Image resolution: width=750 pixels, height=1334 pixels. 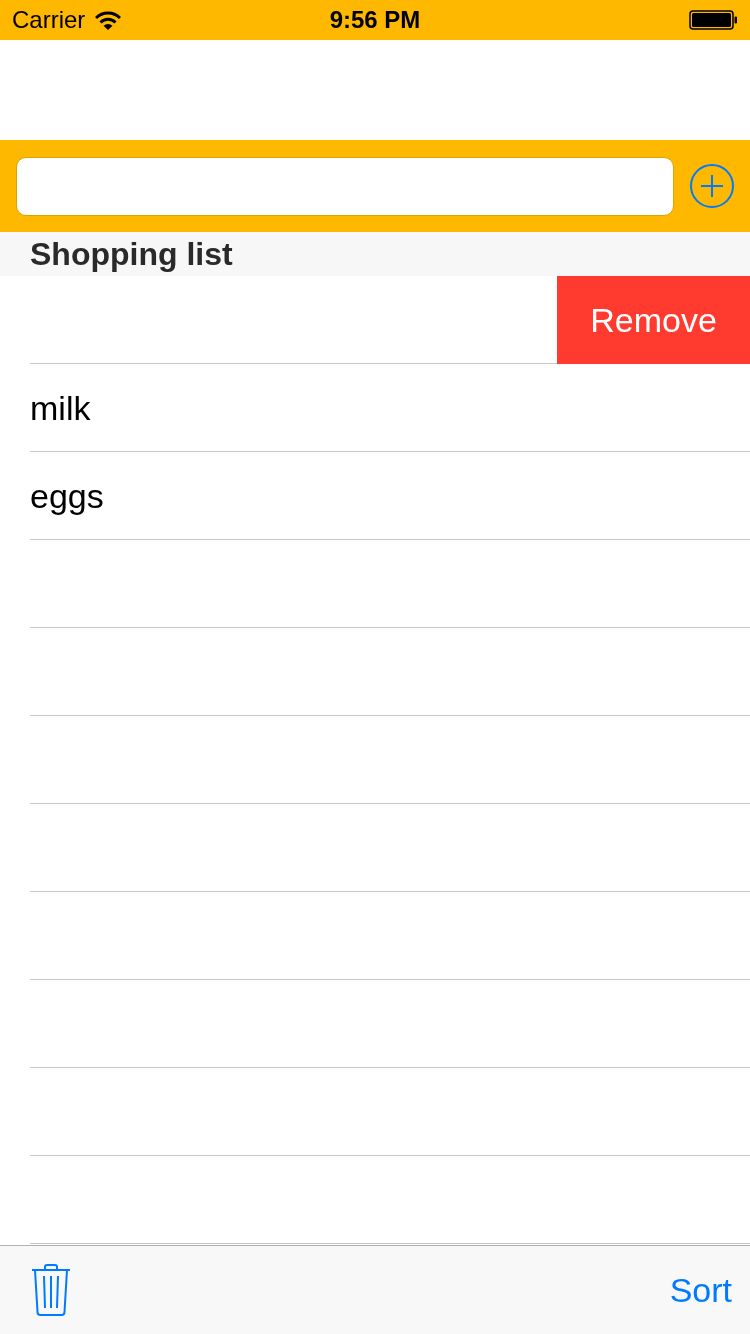 I want to click on item-label: milk, so click(x=60, y=408).